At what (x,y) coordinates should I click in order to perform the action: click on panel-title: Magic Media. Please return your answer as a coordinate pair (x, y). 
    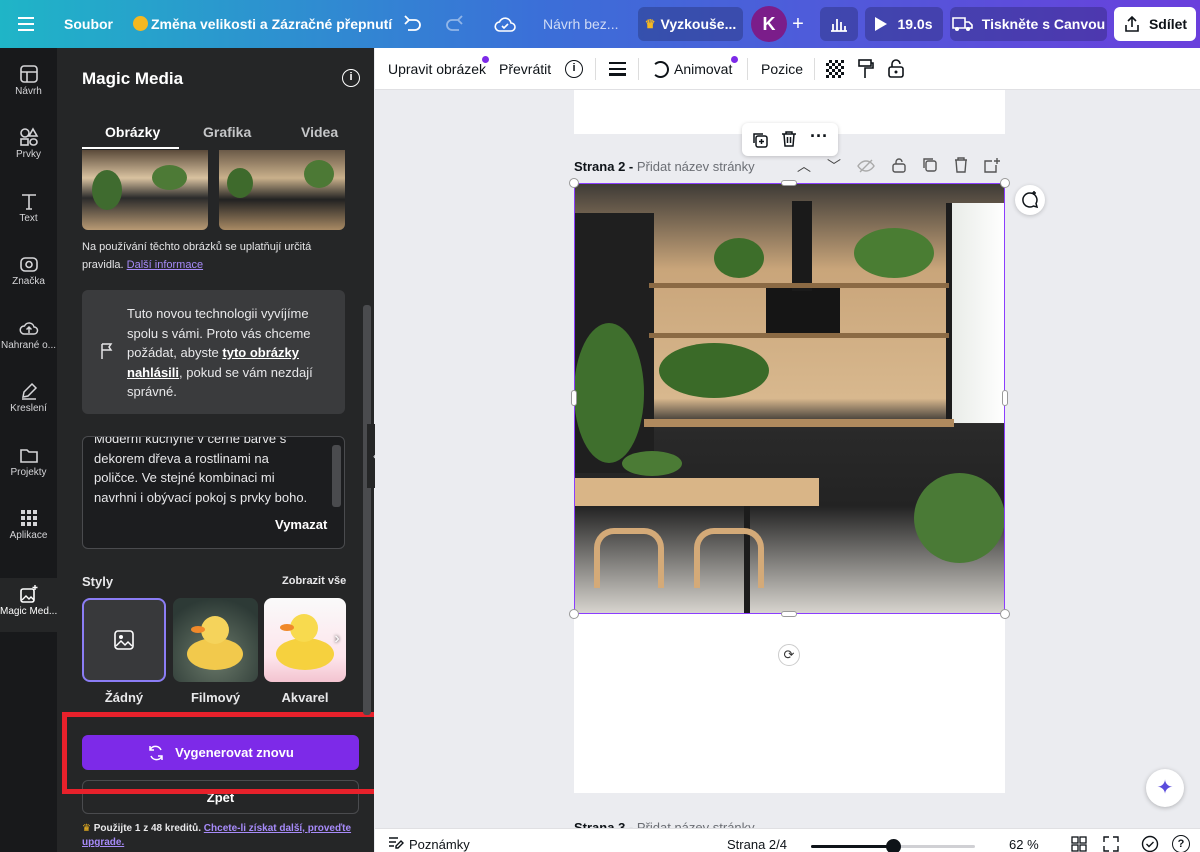
    Looking at the image, I should click on (133, 78).